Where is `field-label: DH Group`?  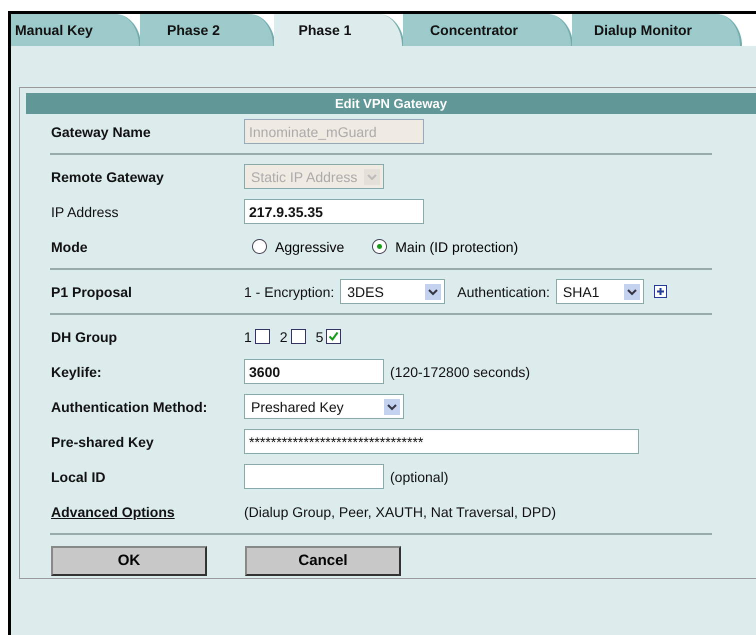
field-label: DH Group is located at coordinates (84, 336).